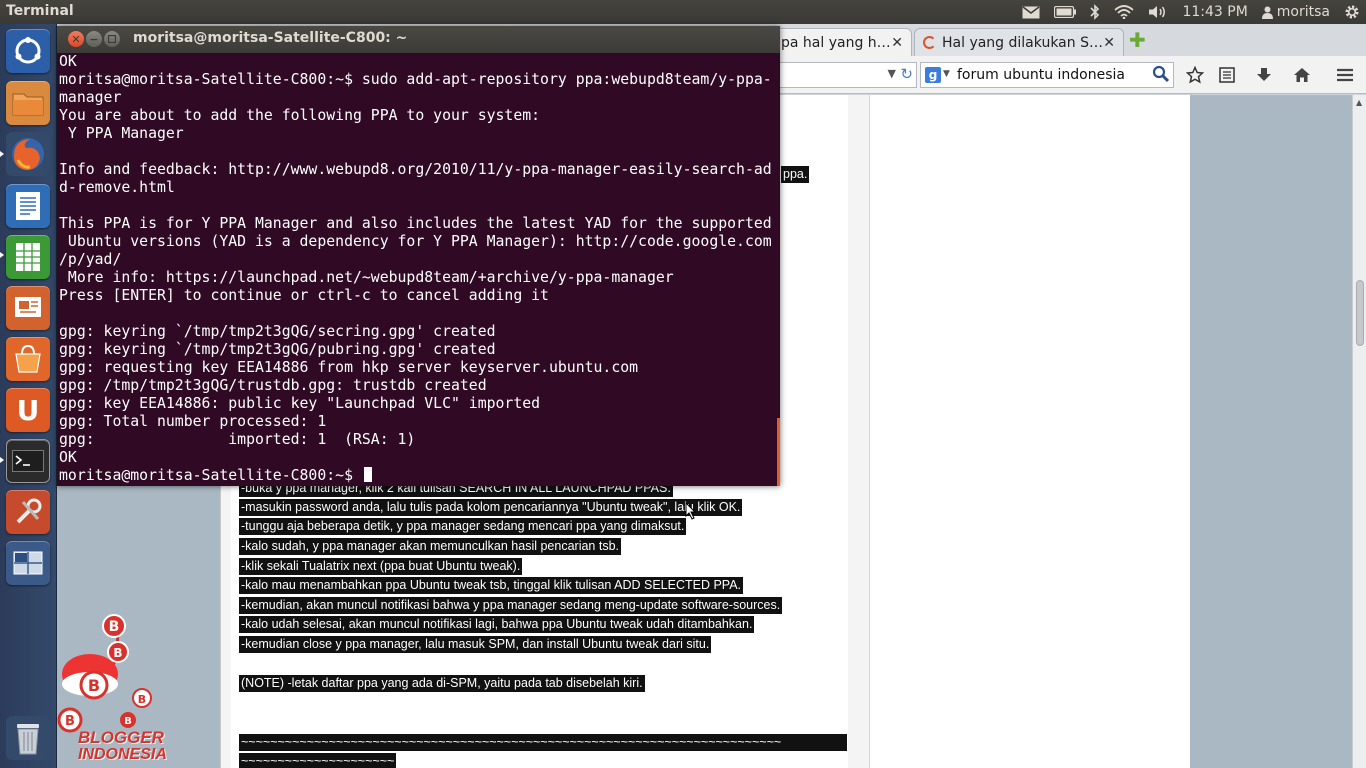 The height and width of the screenshot is (768, 1366). I want to click on search-bar: g ▼ forum ubuntu indonesia, so click(1047, 75).